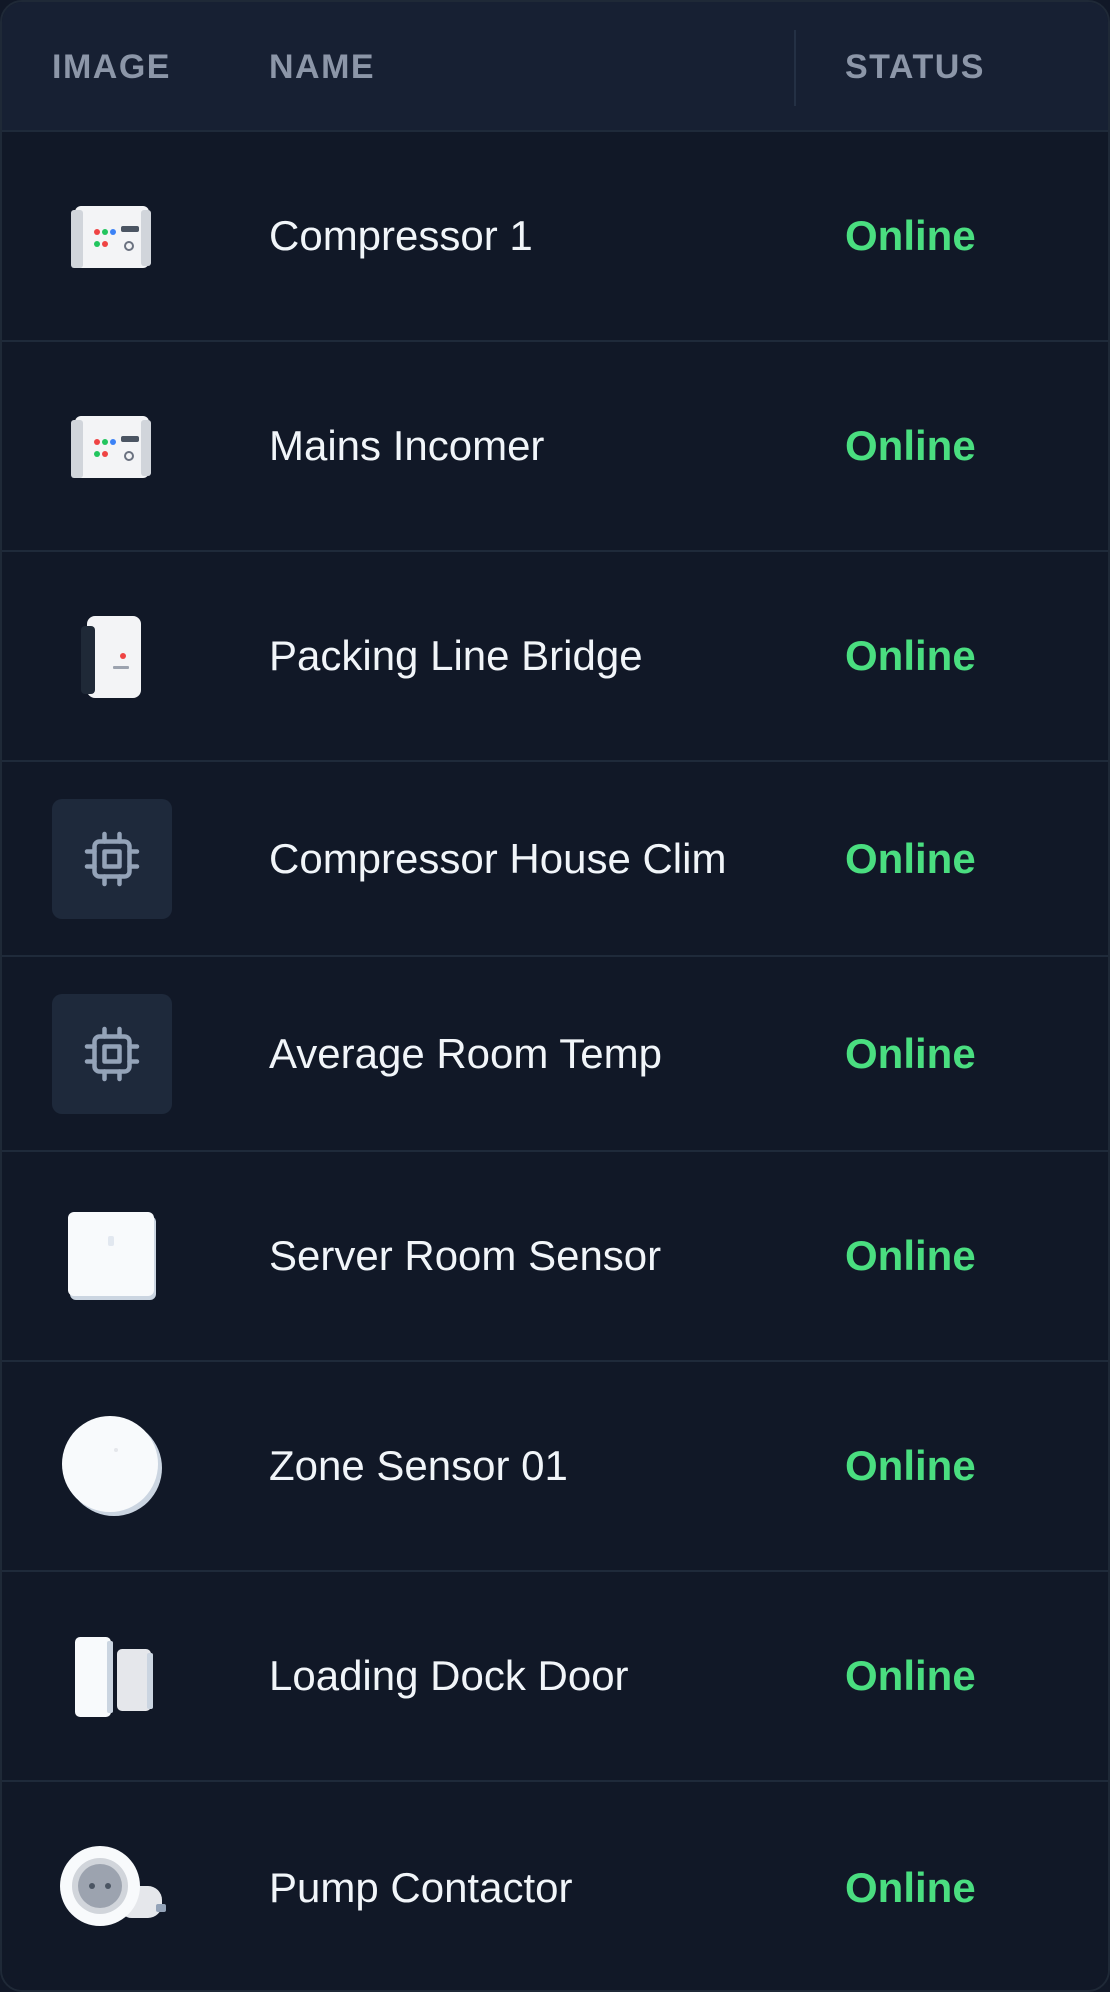 The image size is (1110, 1992). Describe the element at coordinates (465, 1053) in the screenshot. I see `device-name: Average Room Temp` at that location.